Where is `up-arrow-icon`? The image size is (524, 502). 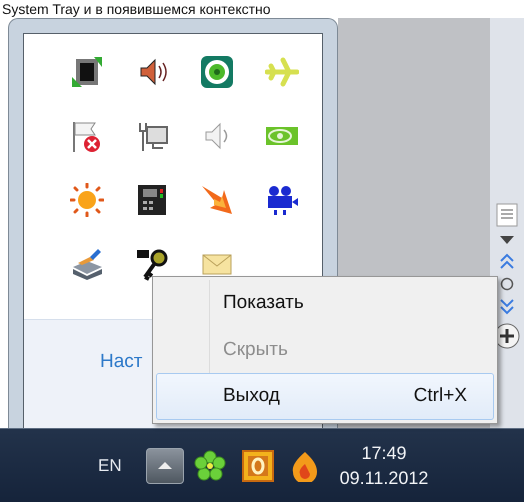
up-arrow-icon is located at coordinates (164, 465).